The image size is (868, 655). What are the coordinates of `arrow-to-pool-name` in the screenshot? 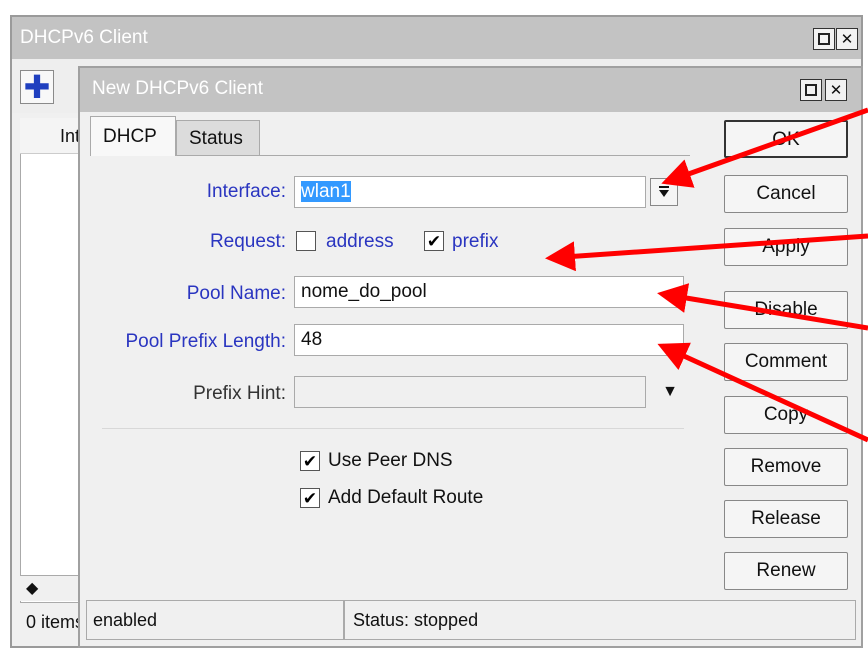 It's located at (762, 307).